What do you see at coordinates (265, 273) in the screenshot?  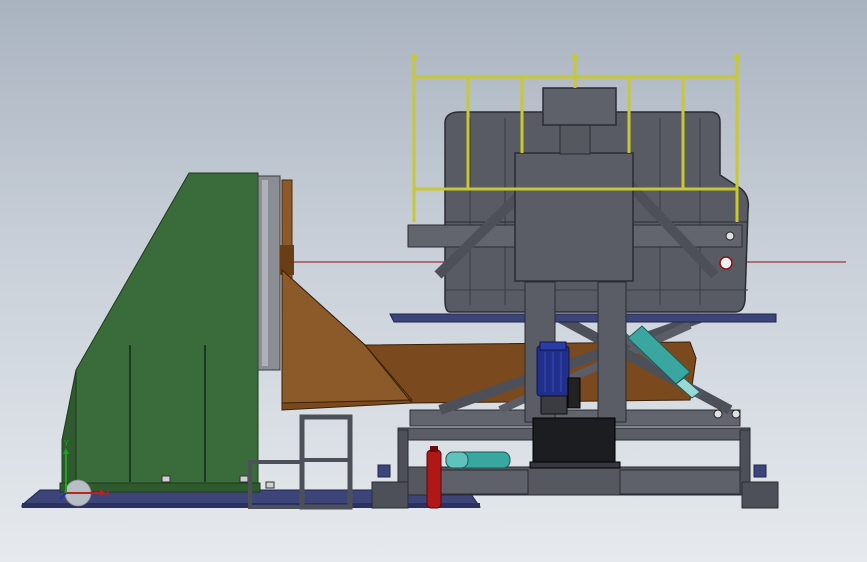 I see `face-plate-shade` at bounding box center [265, 273].